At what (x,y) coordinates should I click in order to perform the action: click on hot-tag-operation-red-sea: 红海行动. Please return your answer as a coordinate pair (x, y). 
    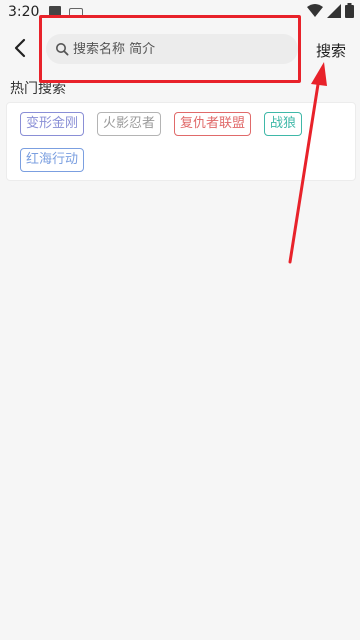
    Looking at the image, I should click on (52, 160).